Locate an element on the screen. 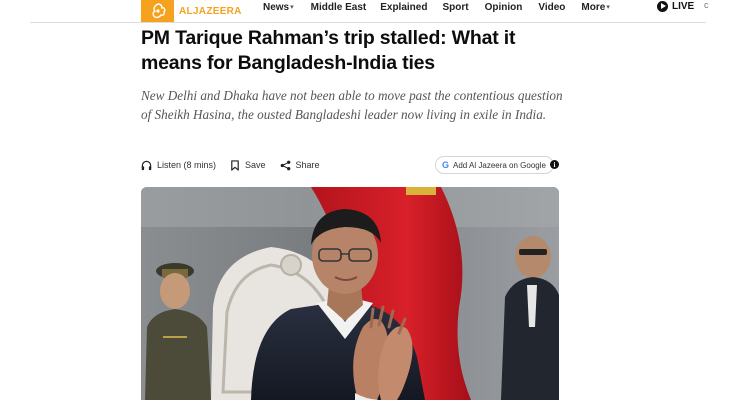  nav-item-sport: Sport is located at coordinates (455, 7).